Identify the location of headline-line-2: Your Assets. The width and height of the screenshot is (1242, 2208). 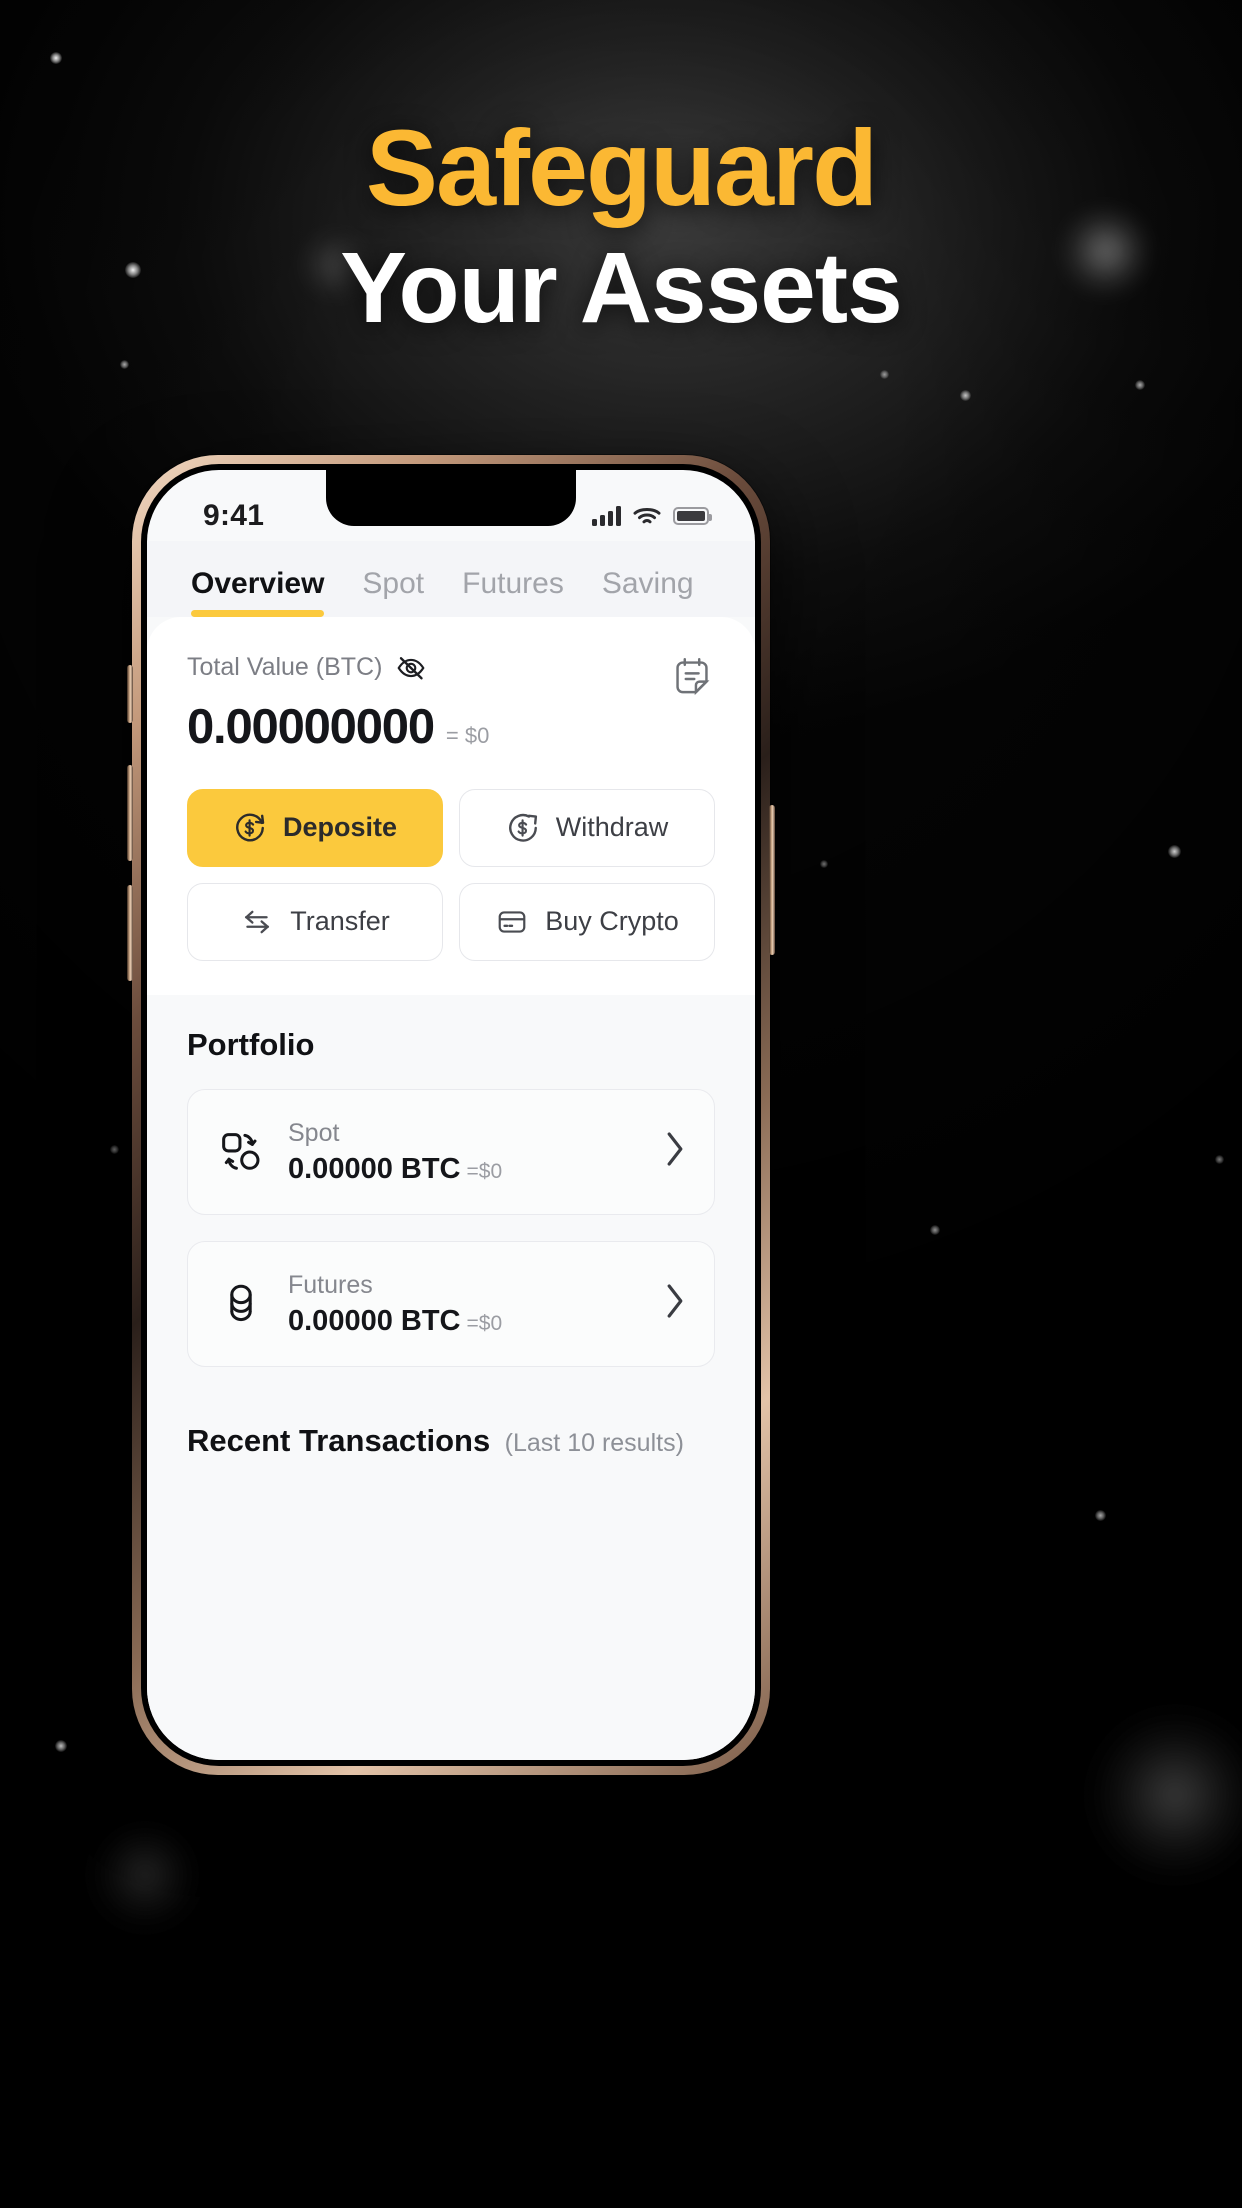
(621, 287).